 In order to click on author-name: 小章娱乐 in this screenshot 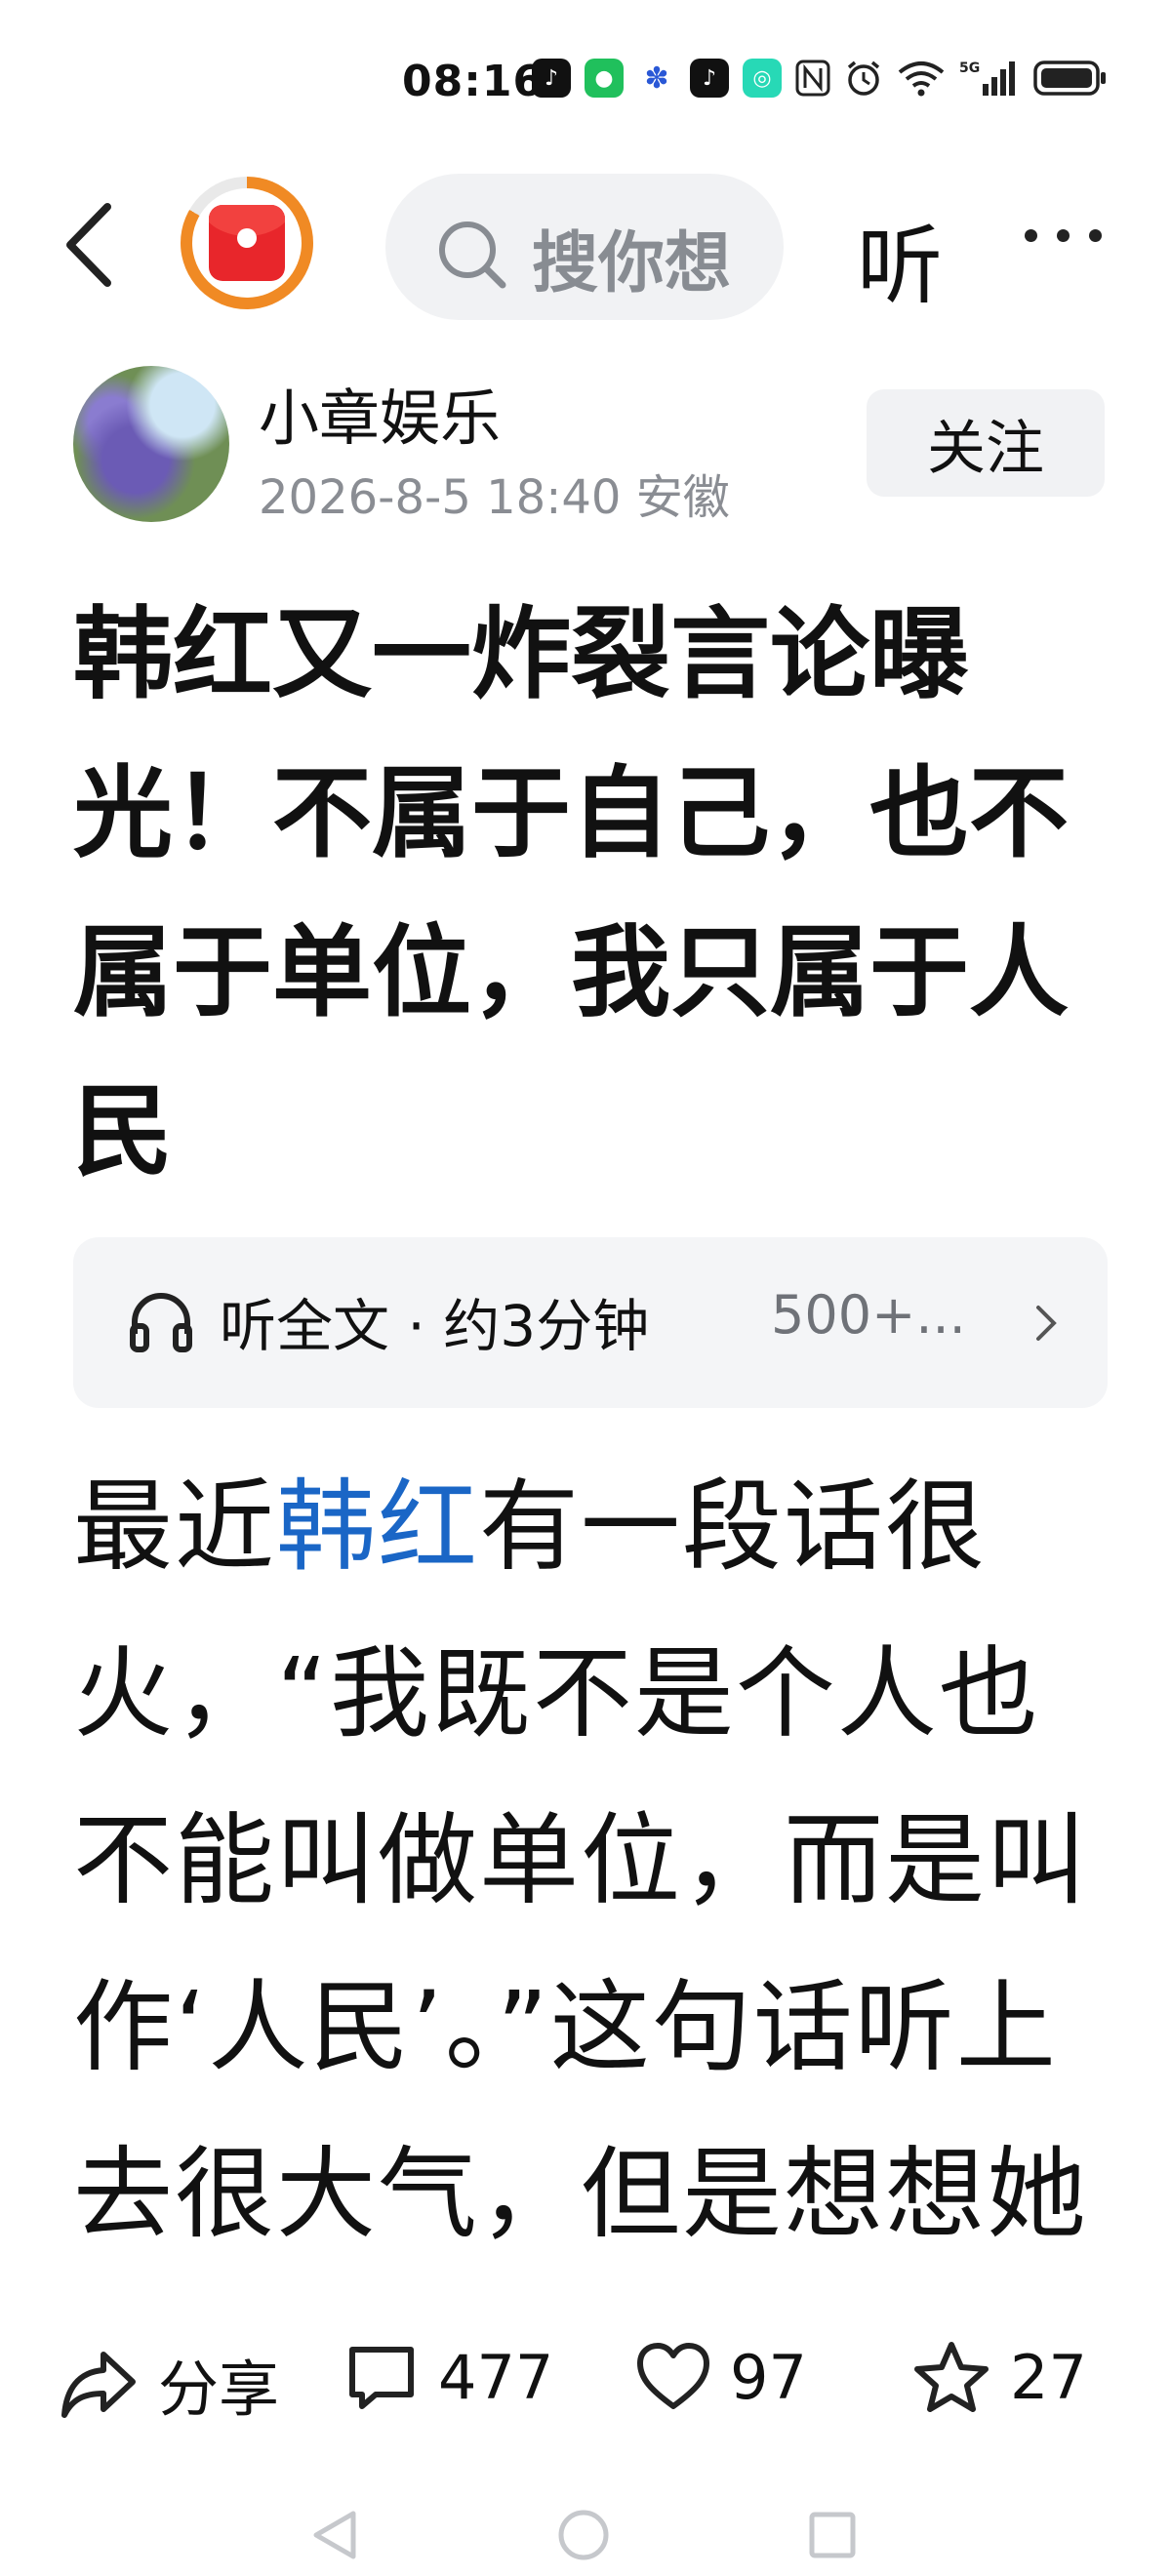, I will do `click(380, 413)`.